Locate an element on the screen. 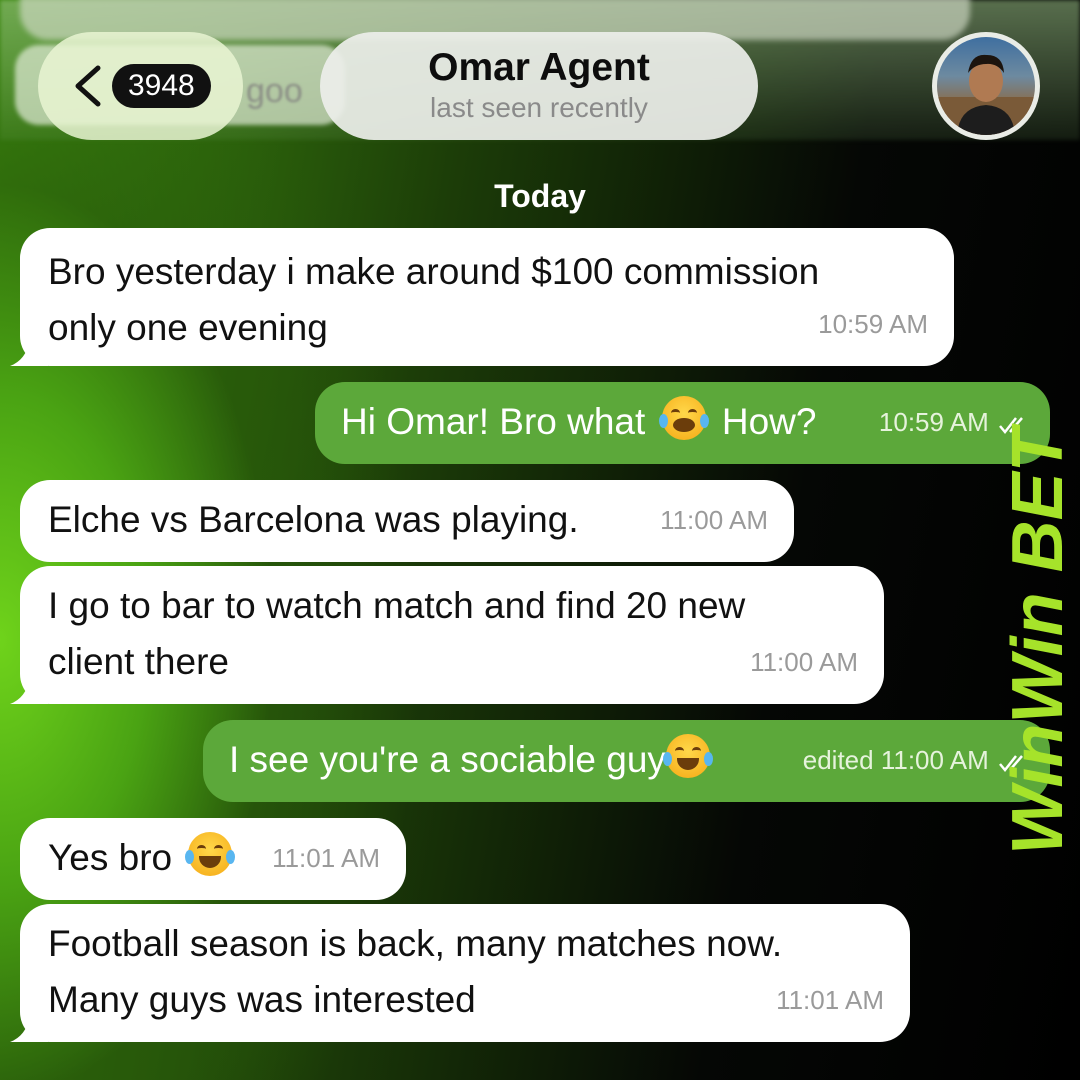 The width and height of the screenshot is (1080, 1080). unread-count-badge: 3948 is located at coordinates (161, 86).